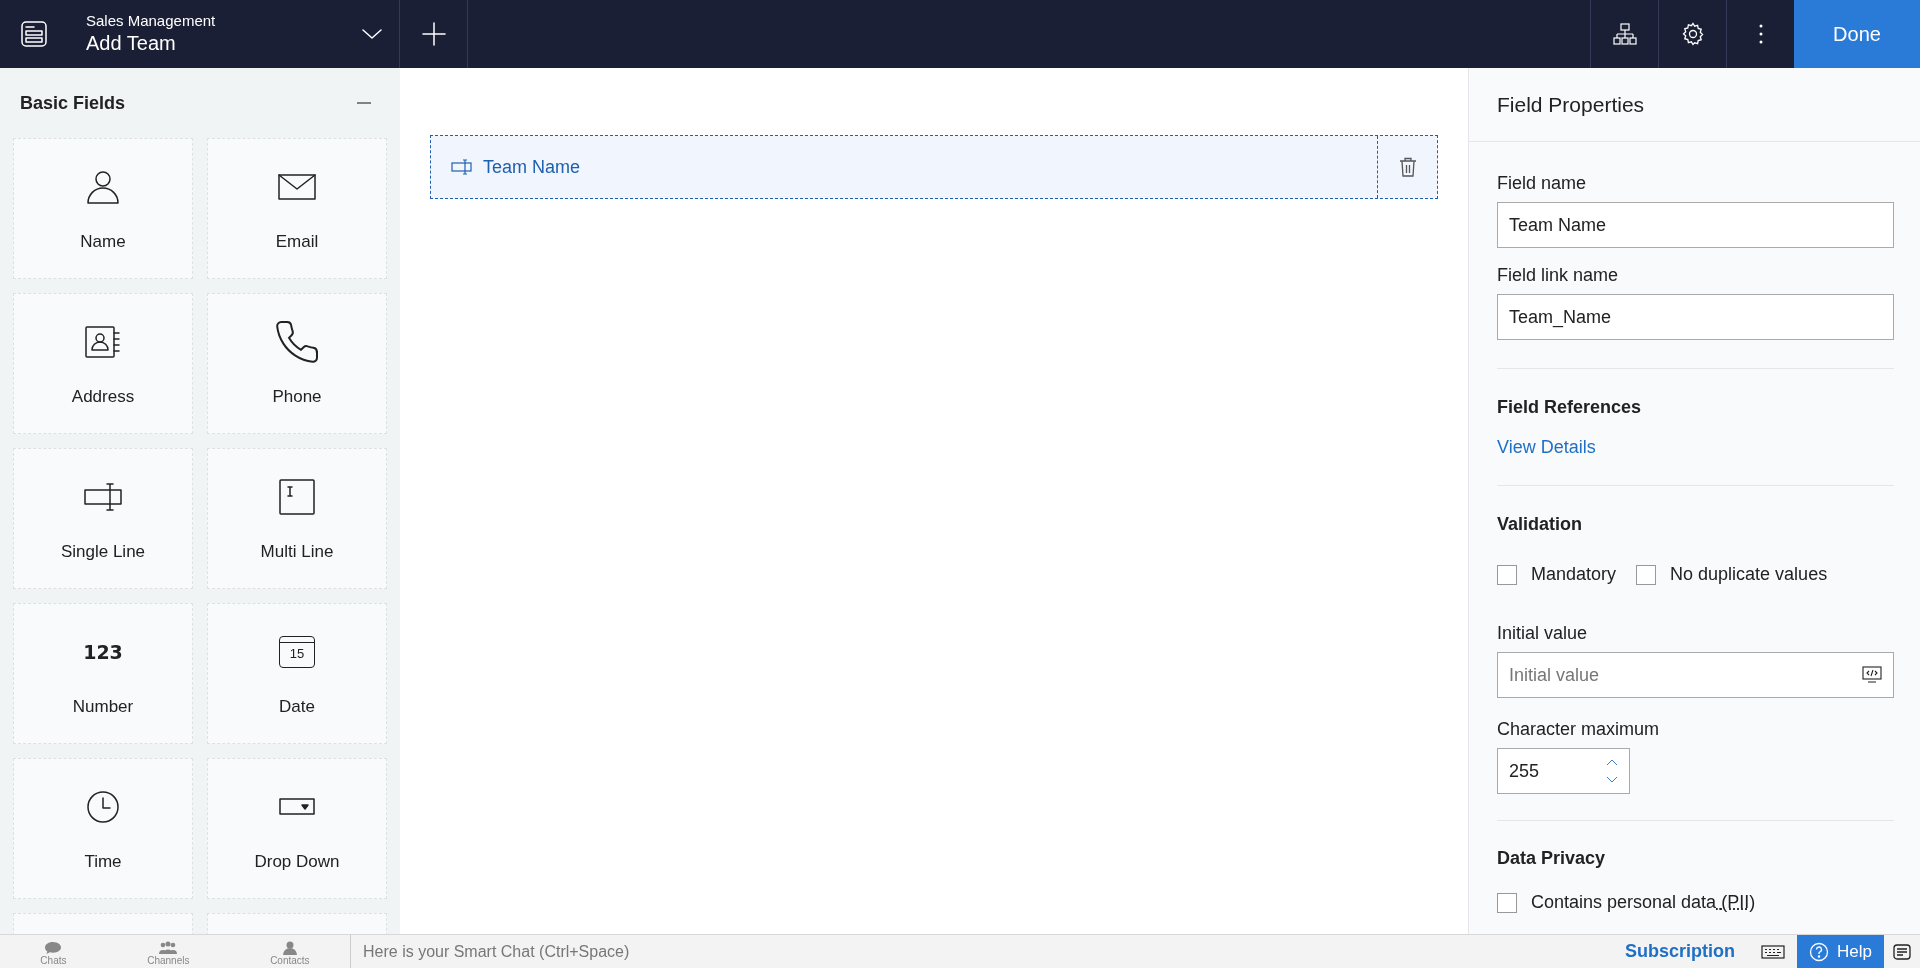 The height and width of the screenshot is (968, 1920). What do you see at coordinates (1546, 447) in the screenshot?
I see `view-details-link: View Details` at bounding box center [1546, 447].